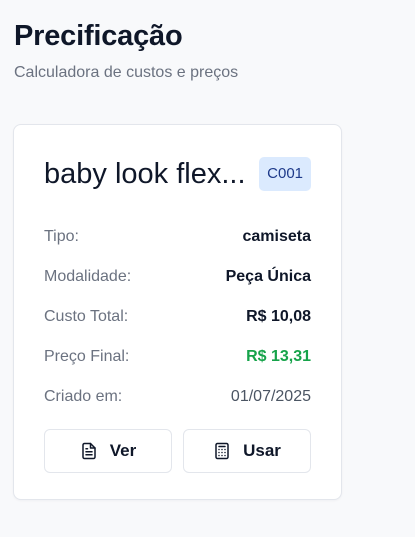 The height and width of the screenshot is (537, 415). I want to click on row-custo-total: Custo Total: R$ 10,08, so click(177, 317).